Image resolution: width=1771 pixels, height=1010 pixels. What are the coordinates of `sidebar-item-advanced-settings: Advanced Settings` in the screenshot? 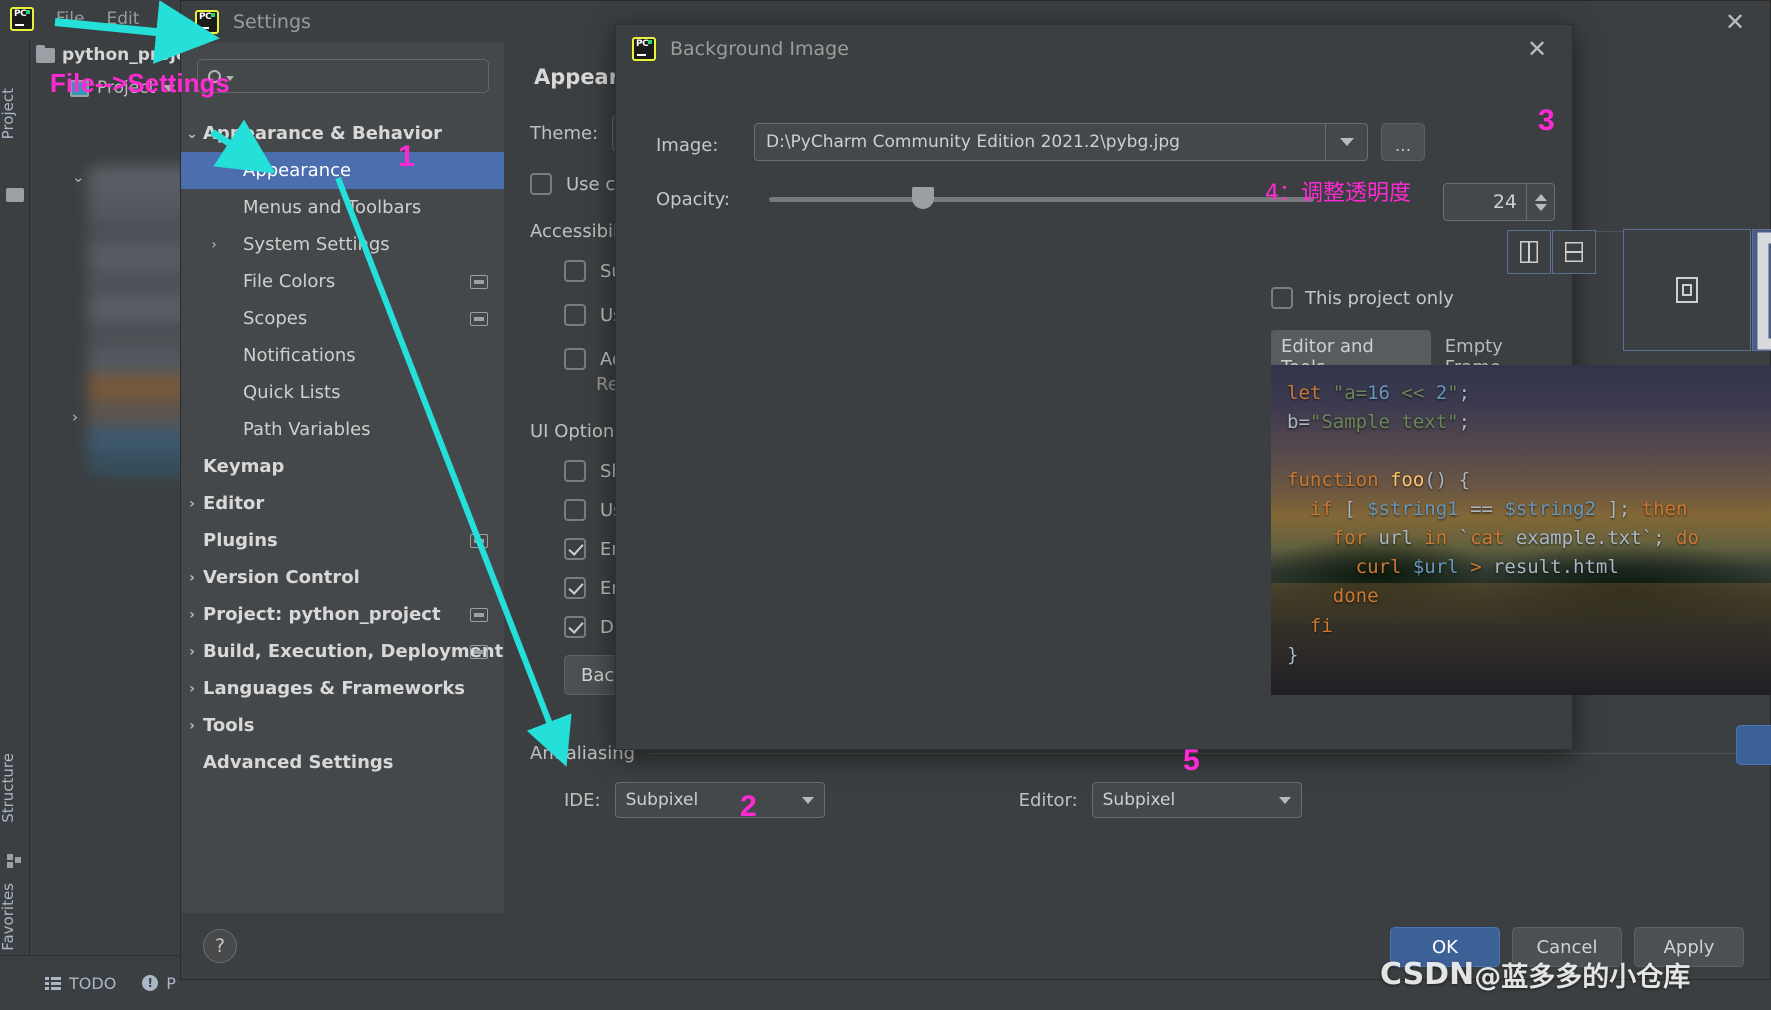 It's located at (342, 762).